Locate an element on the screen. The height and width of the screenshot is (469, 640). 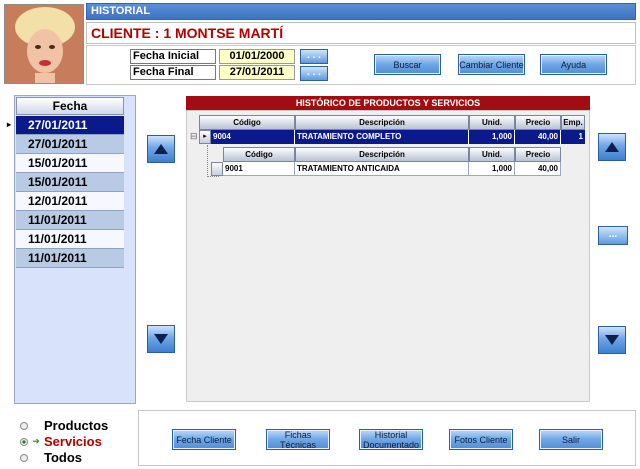
sub-column-header-description: Descripción is located at coordinates (382, 154).